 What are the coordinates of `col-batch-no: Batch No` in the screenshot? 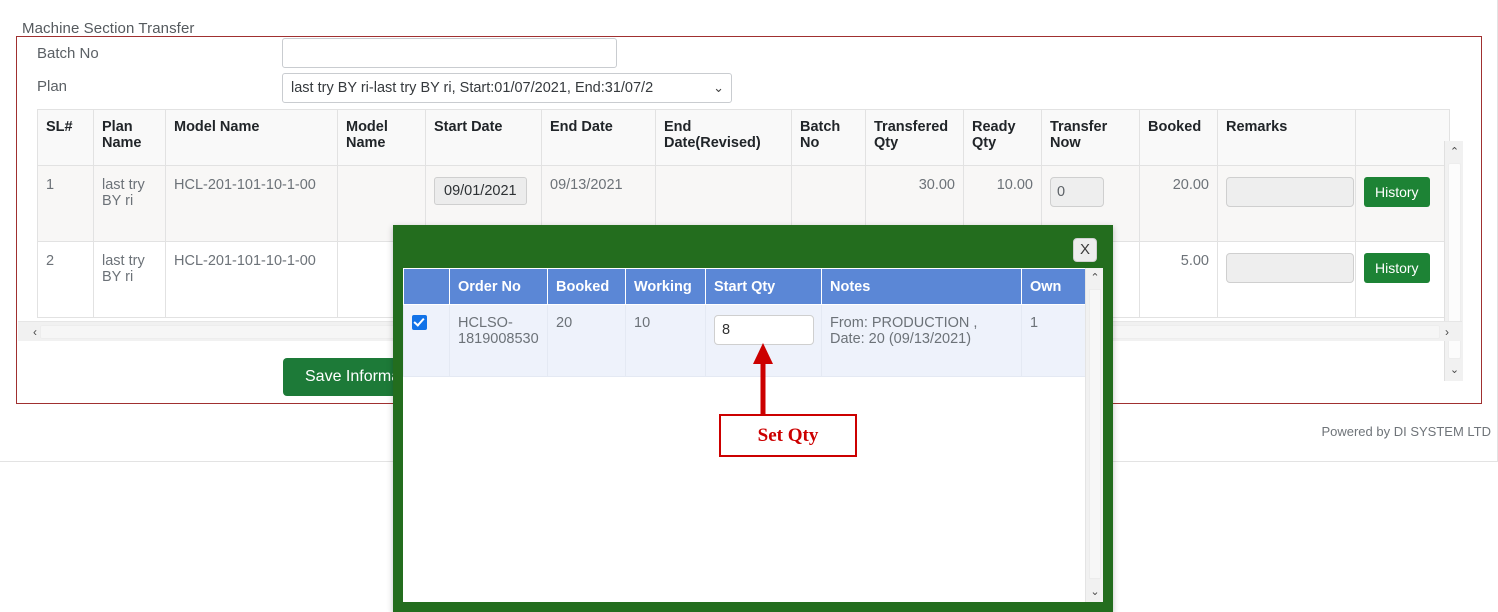 It's located at (828, 137).